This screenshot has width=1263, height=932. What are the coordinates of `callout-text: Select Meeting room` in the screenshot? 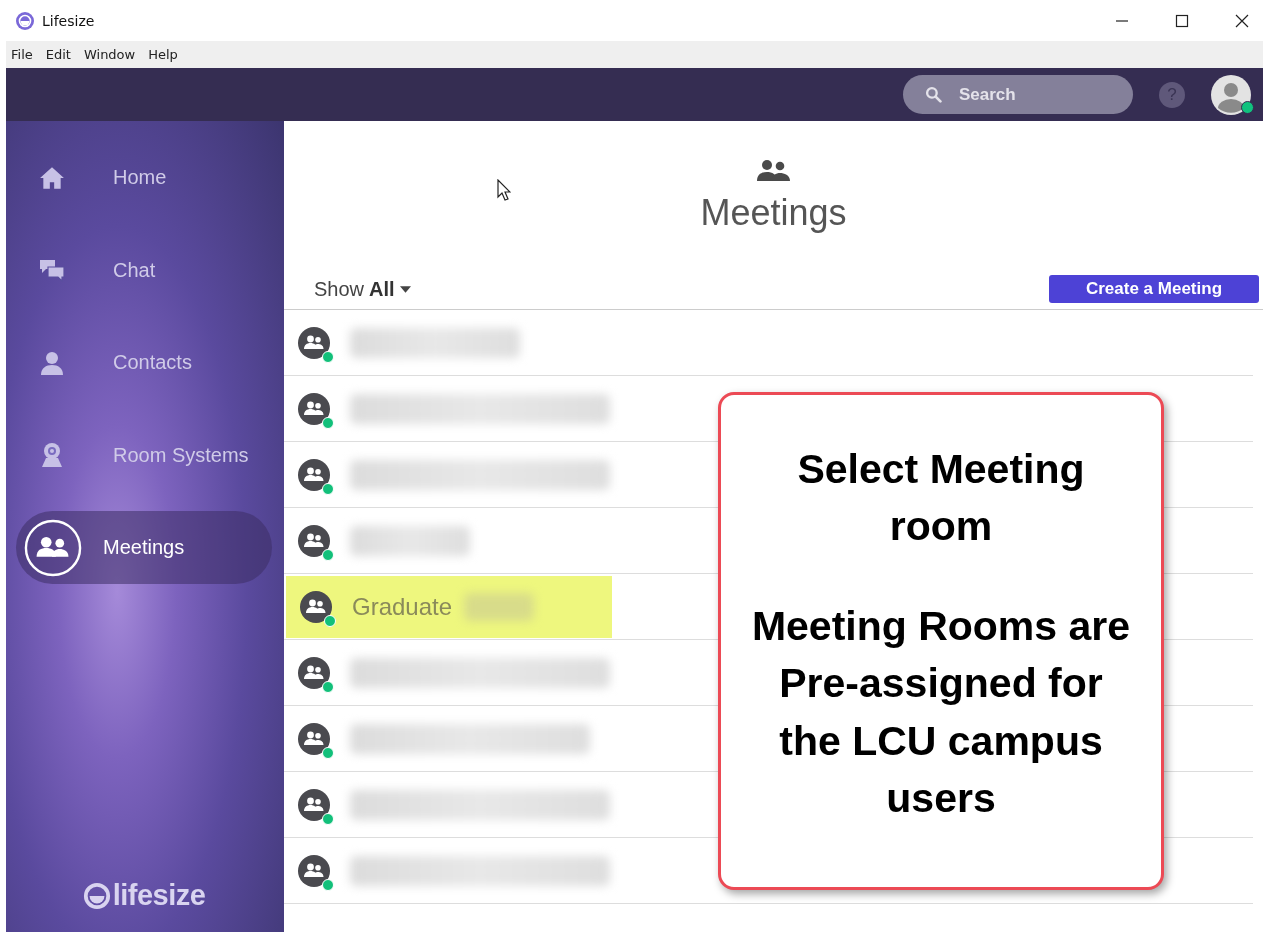 It's located at (941, 498).